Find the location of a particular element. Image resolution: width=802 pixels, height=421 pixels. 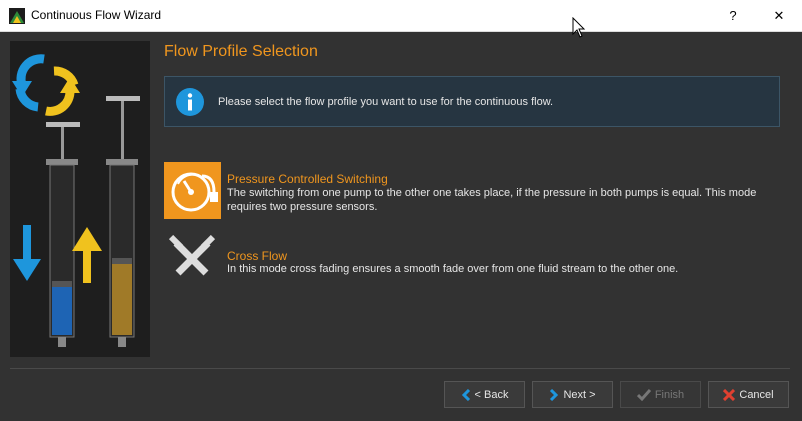

cross-tools-icon is located at coordinates (192, 255).